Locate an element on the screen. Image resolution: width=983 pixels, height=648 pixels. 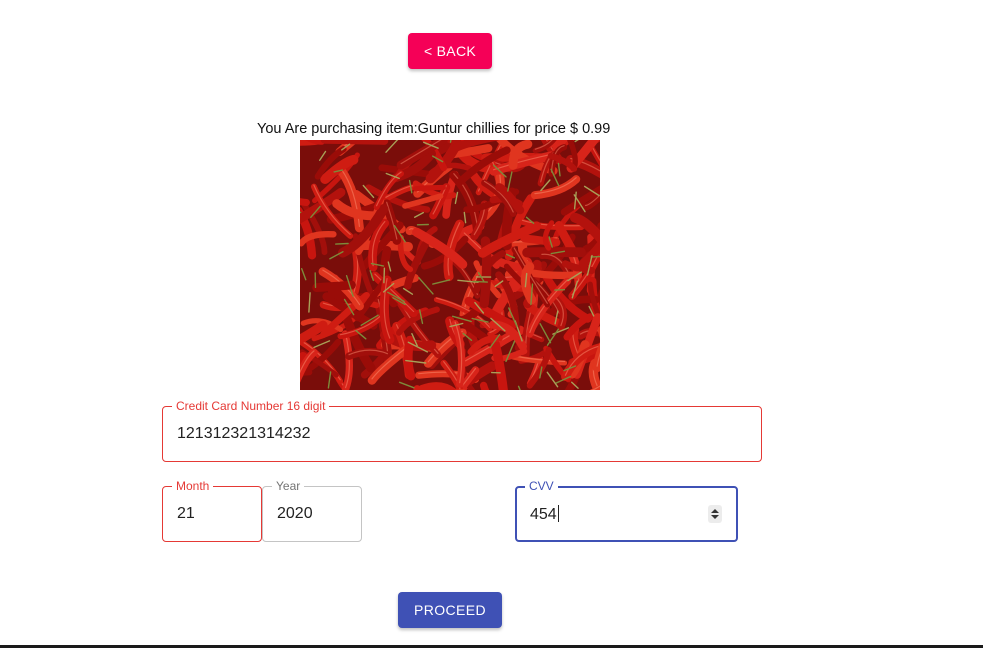
product-image is located at coordinates (450, 265).